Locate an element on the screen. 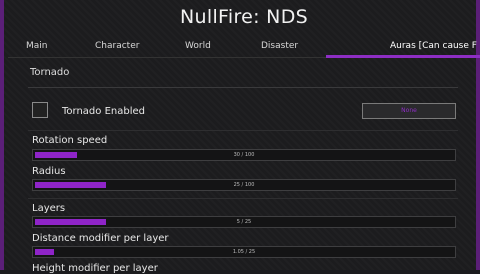 Image resolution: width=480 pixels, height=274 pixels. tab-disaster: Disaster is located at coordinates (279, 46).